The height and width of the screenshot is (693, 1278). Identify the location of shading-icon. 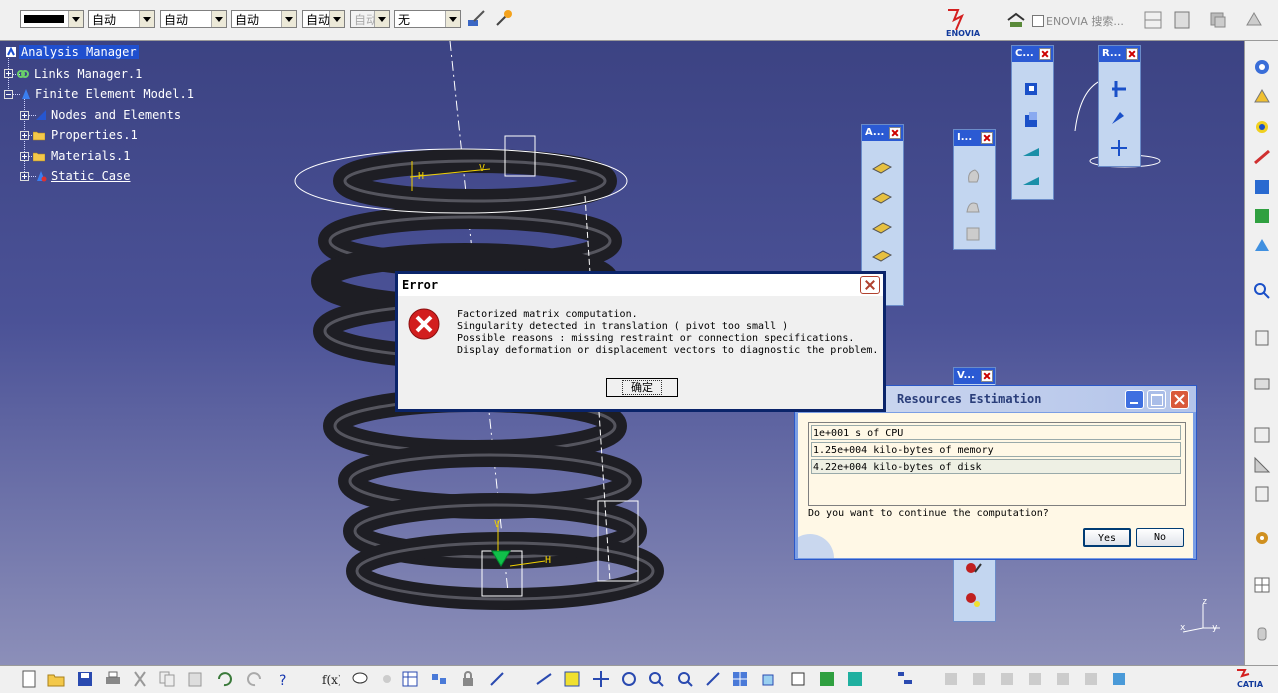
(798, 679).